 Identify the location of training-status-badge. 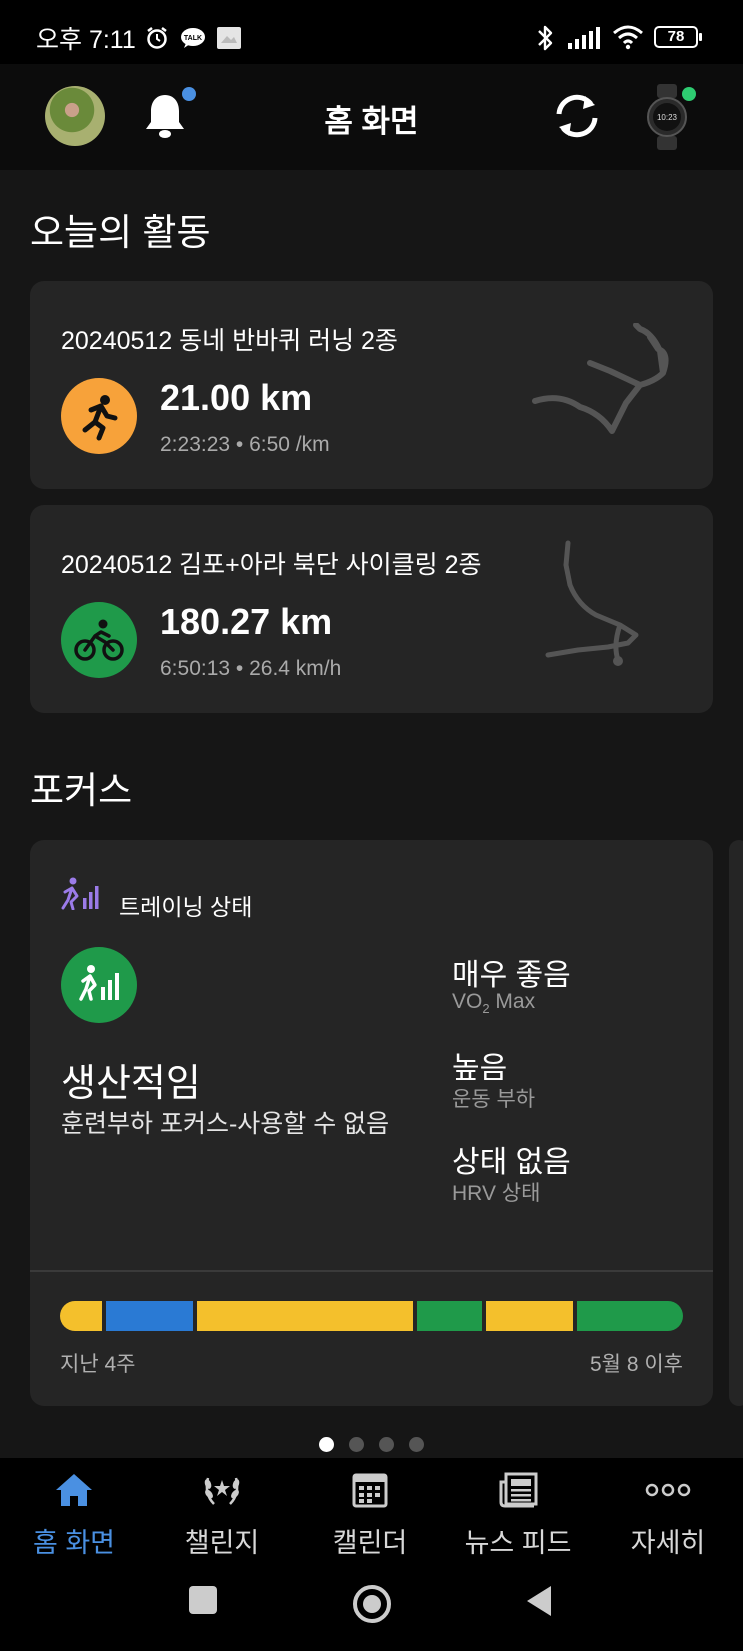
(99, 985).